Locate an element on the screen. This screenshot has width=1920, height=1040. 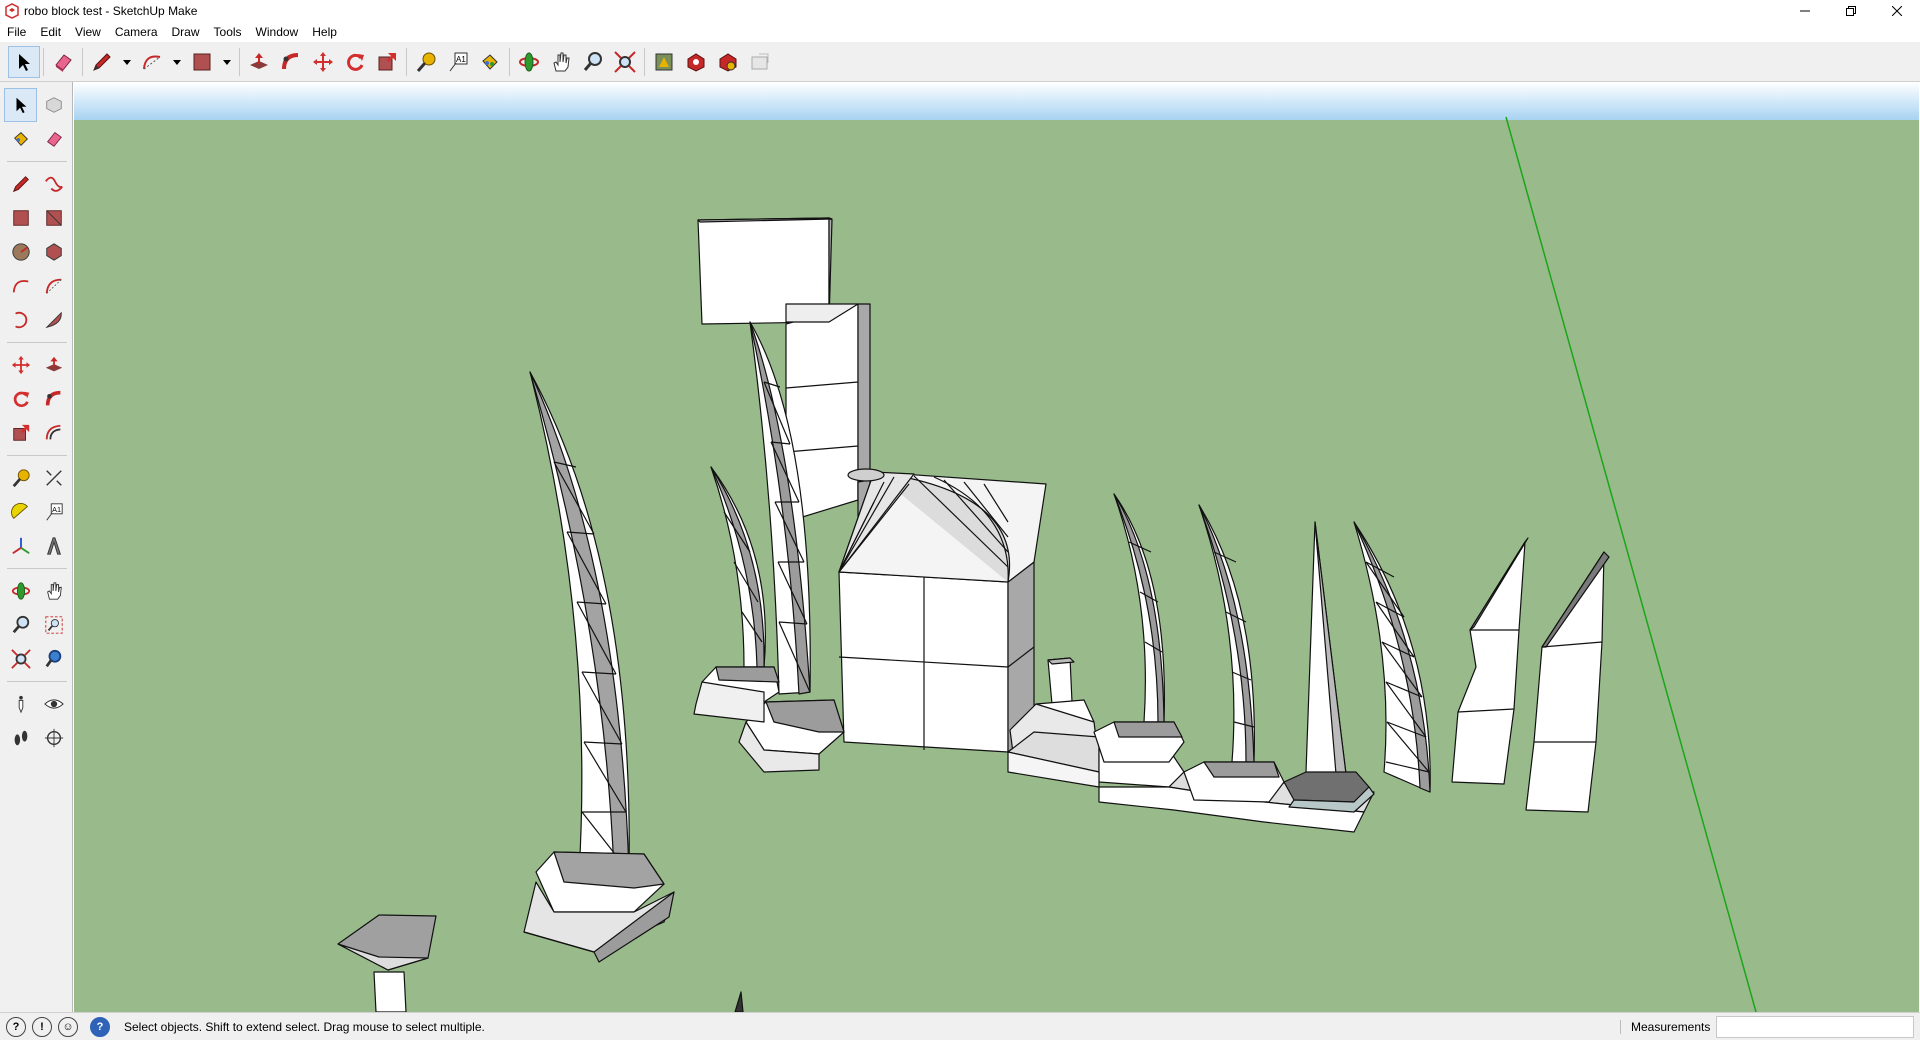
geo-location-icon: ? is located at coordinates (16, 1026).